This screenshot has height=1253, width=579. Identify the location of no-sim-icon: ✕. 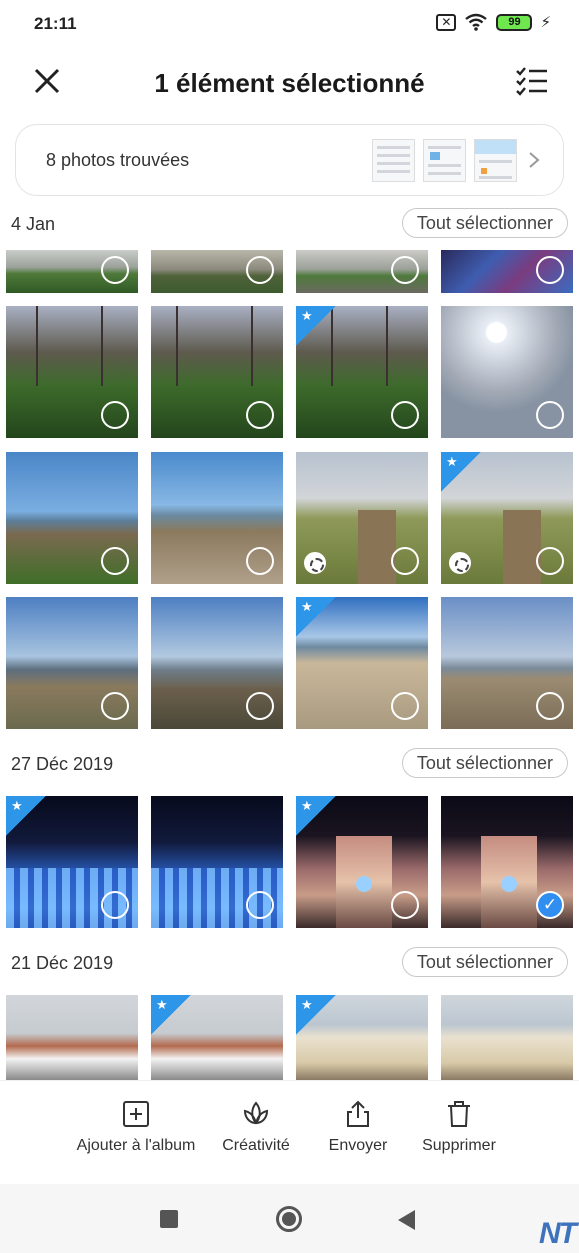
(446, 22).